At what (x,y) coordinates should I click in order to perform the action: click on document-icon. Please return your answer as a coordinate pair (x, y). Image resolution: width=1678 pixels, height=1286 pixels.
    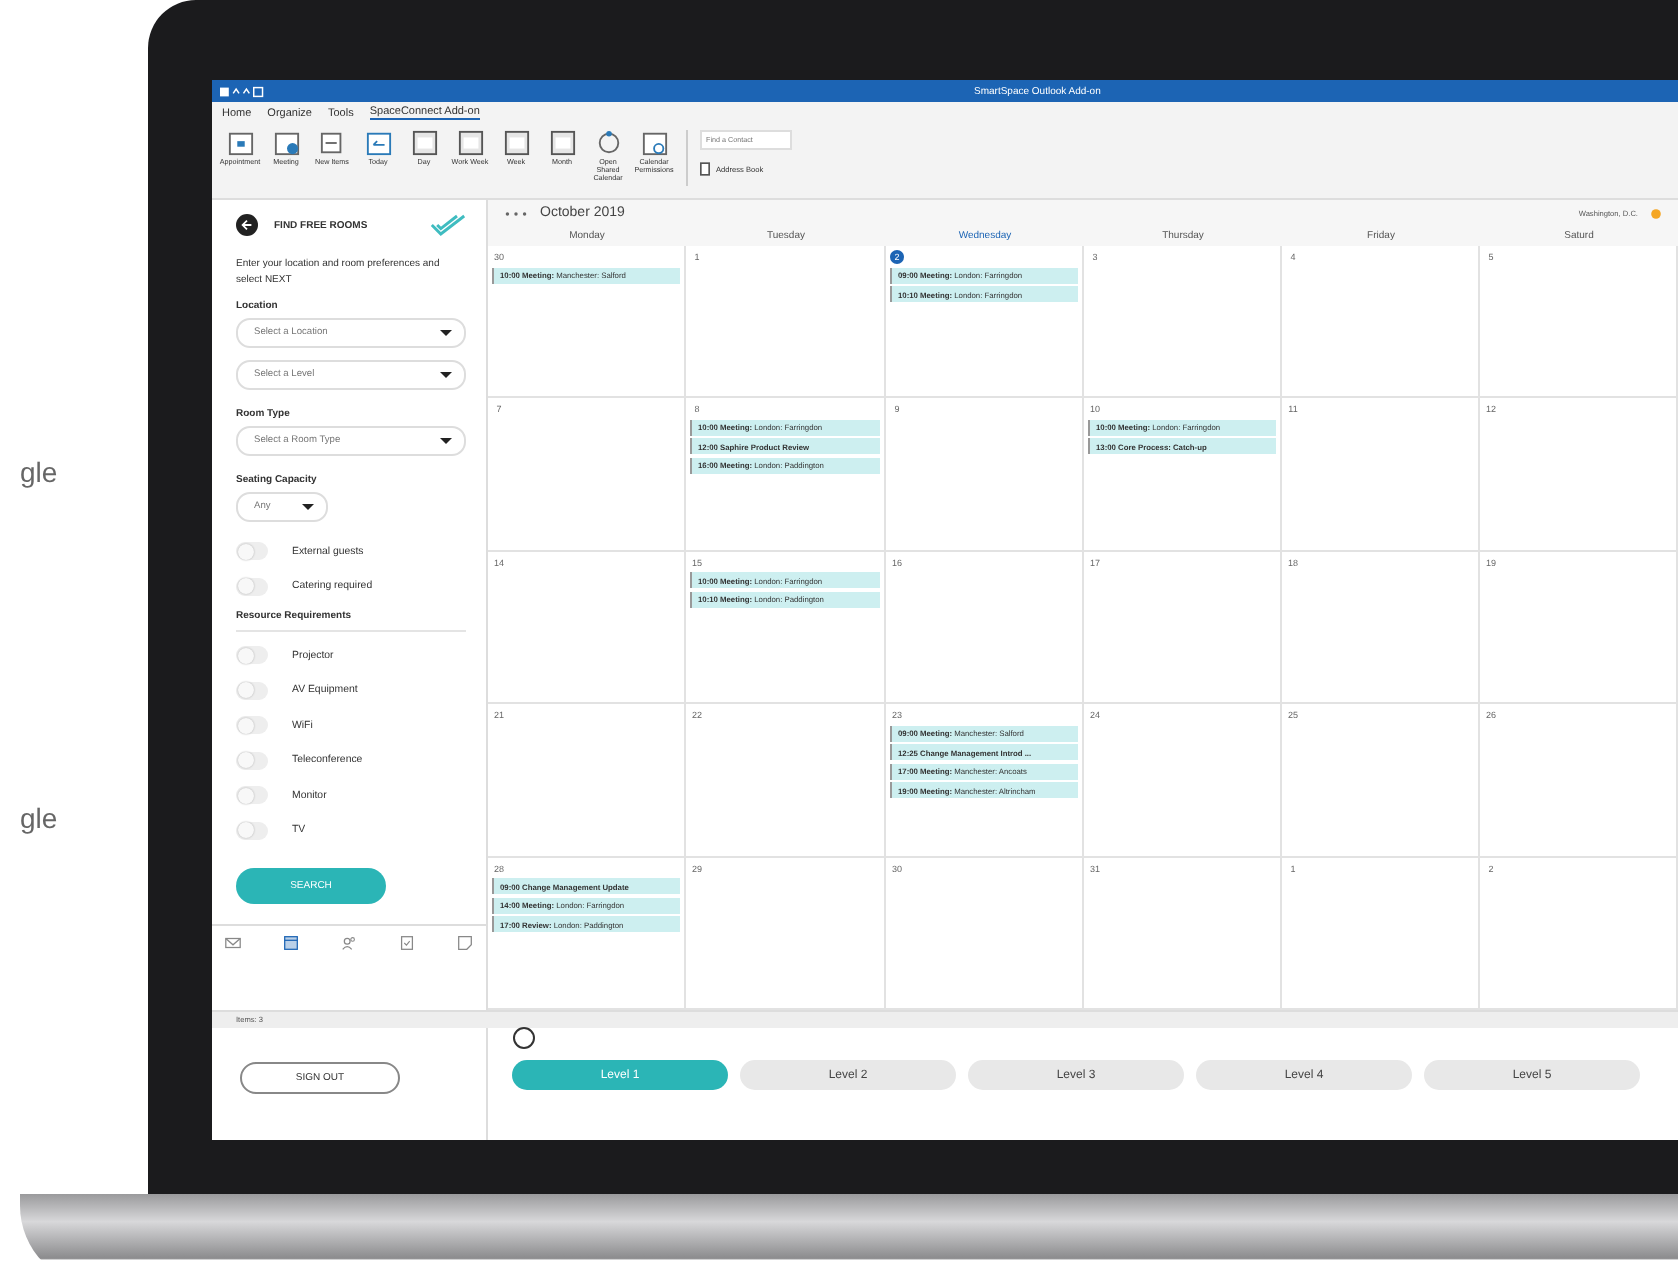
    Looking at the image, I should click on (332, 143).